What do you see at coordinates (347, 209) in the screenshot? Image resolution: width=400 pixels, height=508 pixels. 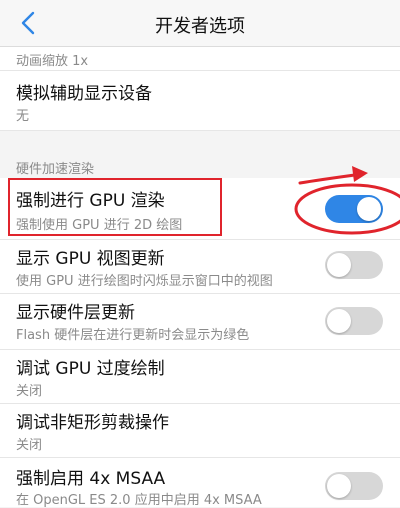 I see `annotation-ellipse` at bounding box center [347, 209].